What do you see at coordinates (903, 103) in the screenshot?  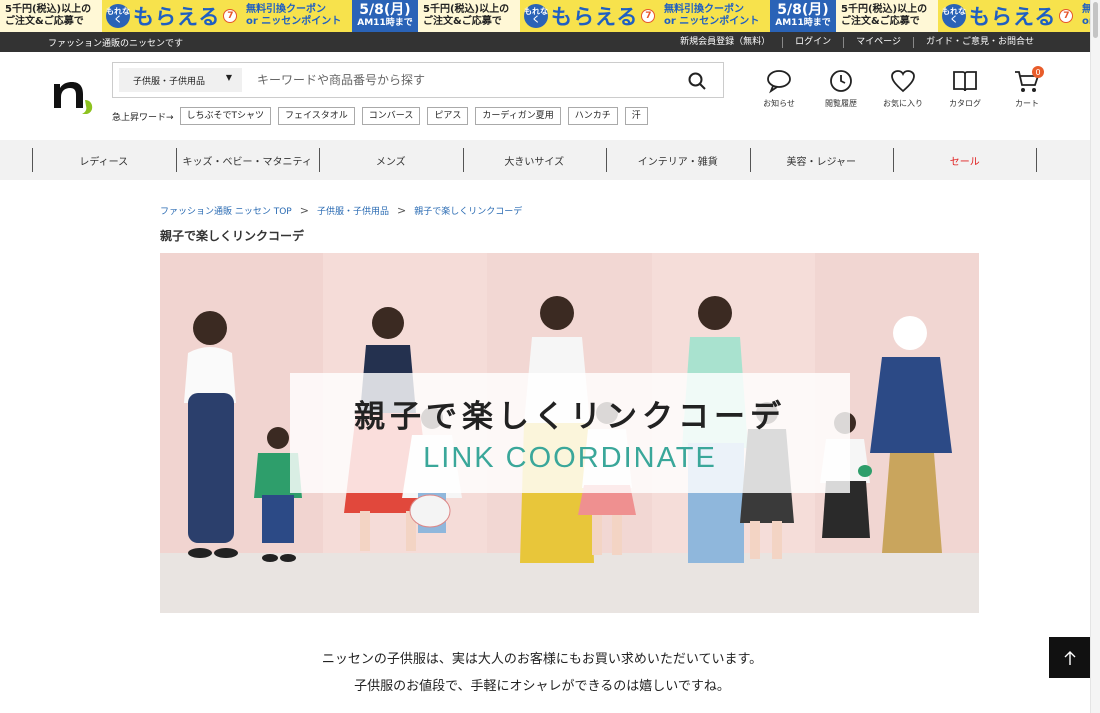 I see `favorite-label: お気に入り` at bounding box center [903, 103].